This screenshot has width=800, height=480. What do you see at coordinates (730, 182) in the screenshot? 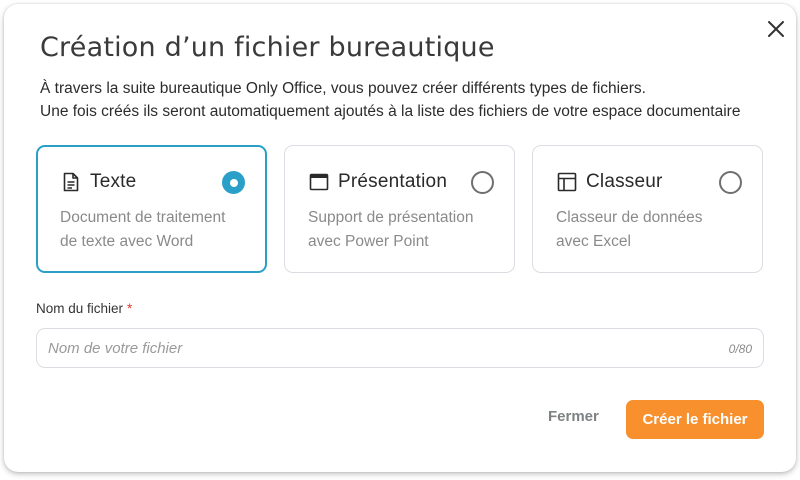
I see `radio-classeur` at bounding box center [730, 182].